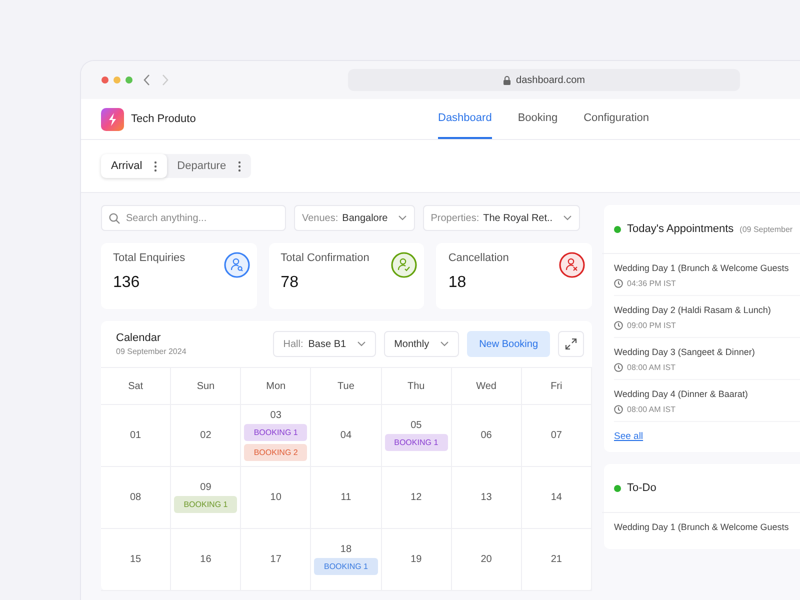 Image resolution: width=800 pixels, height=600 pixels. What do you see at coordinates (693, 310) in the screenshot?
I see `appointment-title: Wedding Day 2 (Haldi Rasam & Lunch)` at bounding box center [693, 310].